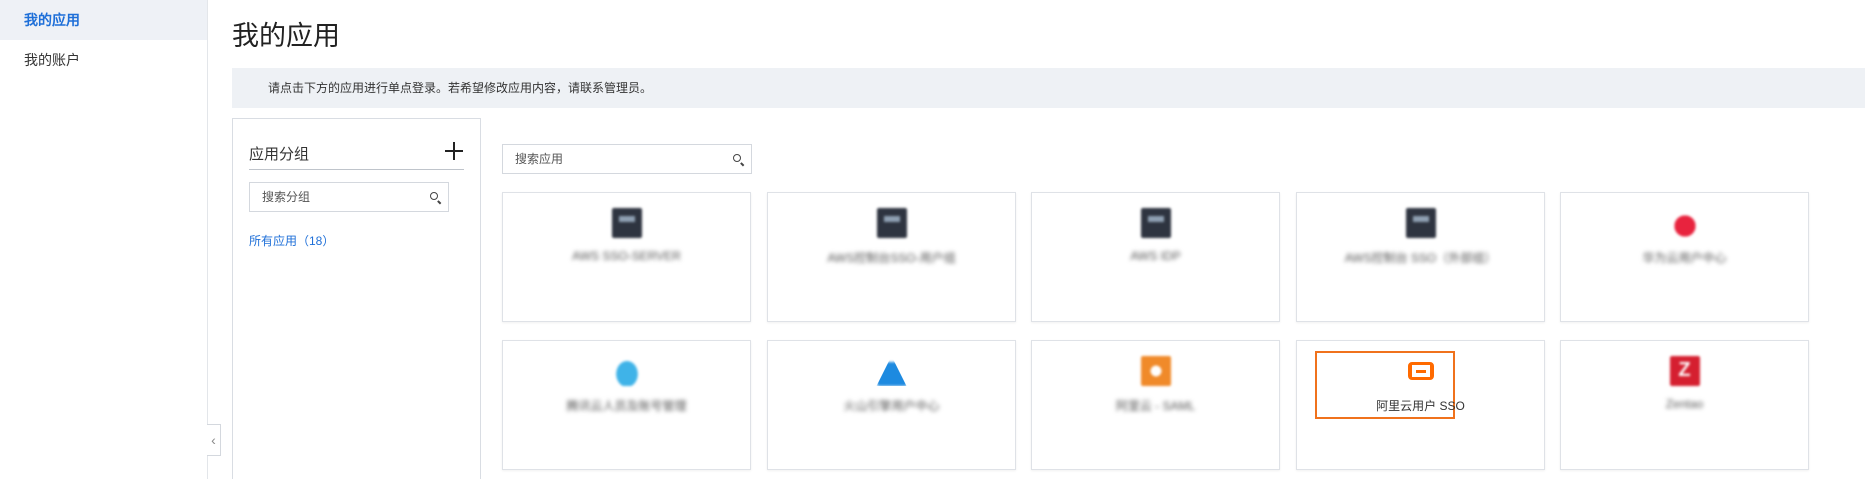 The image size is (1865, 479). Describe the element at coordinates (454, 151) in the screenshot. I see `plus-icon` at that location.